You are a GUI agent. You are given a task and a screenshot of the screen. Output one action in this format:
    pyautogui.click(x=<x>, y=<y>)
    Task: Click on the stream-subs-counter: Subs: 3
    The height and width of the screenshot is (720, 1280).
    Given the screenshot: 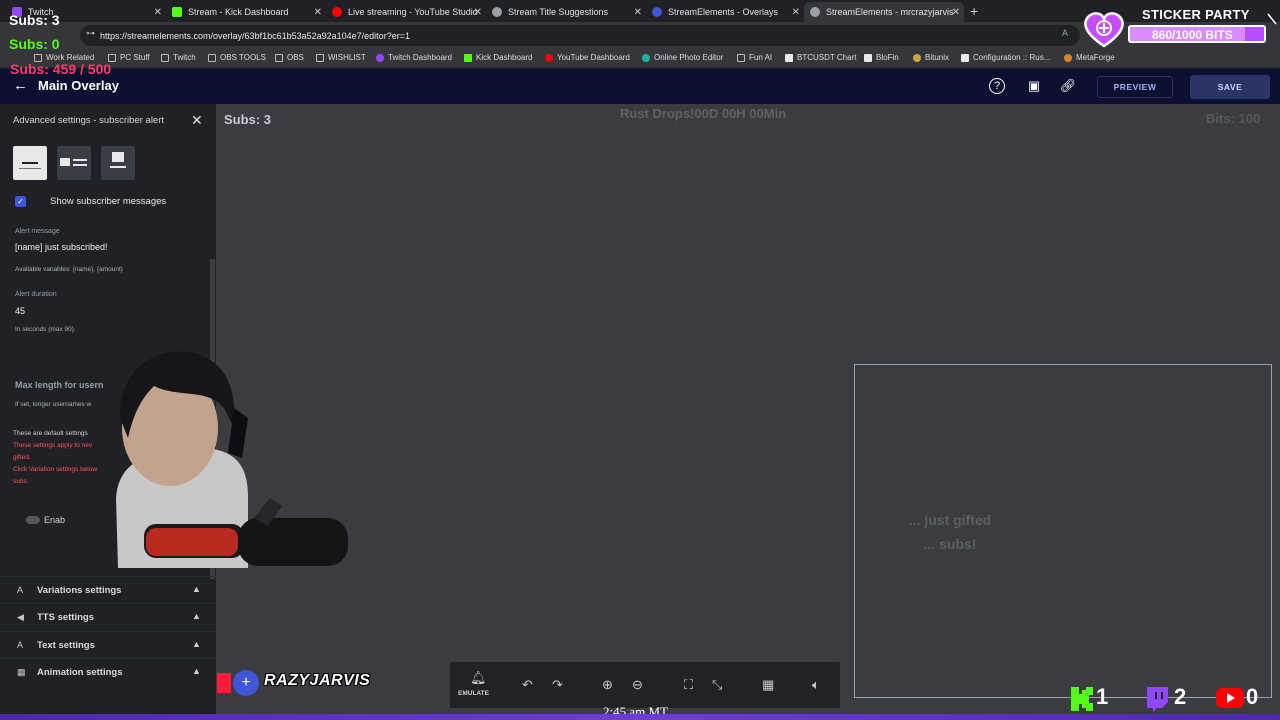 What is the action you would take?
    pyautogui.click(x=34, y=20)
    